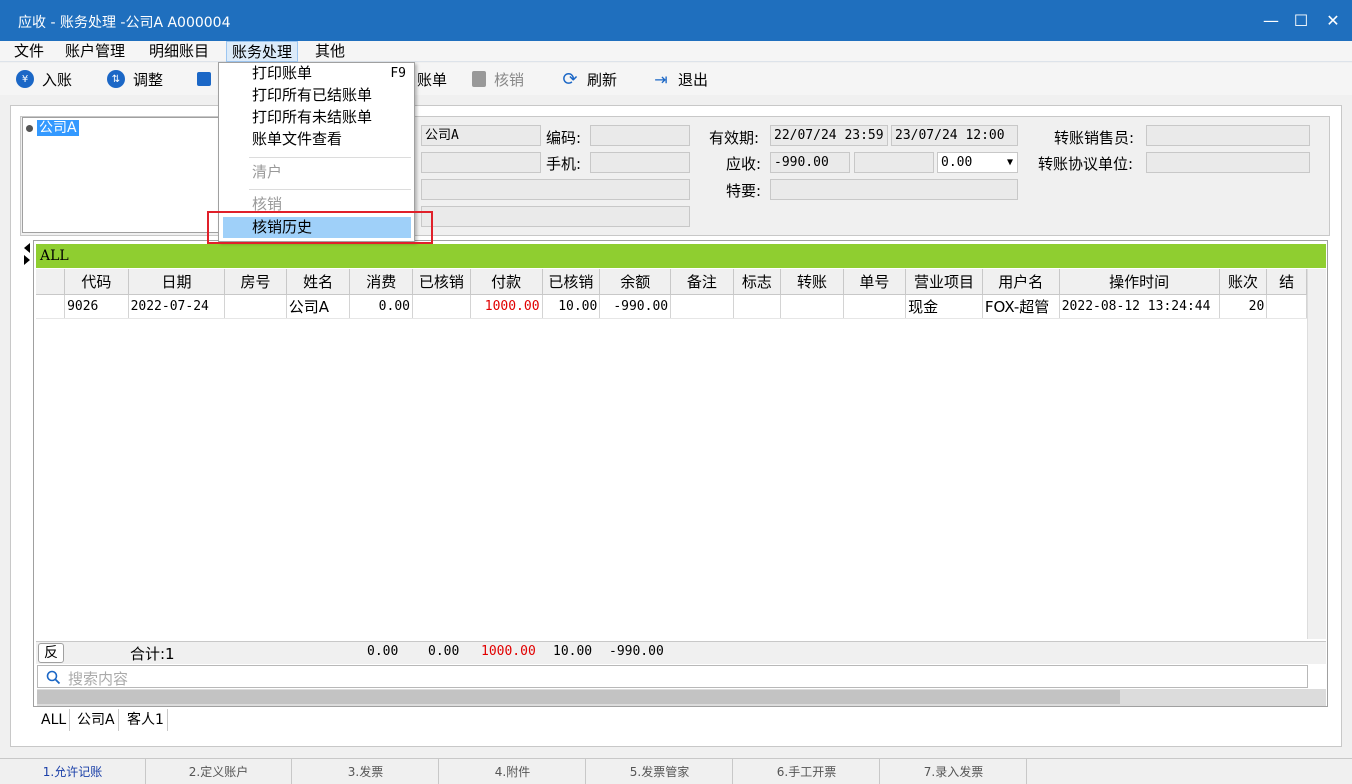 The width and height of the screenshot is (1352, 784). I want to click on horizontal-scroll-thumb, so click(578, 697).